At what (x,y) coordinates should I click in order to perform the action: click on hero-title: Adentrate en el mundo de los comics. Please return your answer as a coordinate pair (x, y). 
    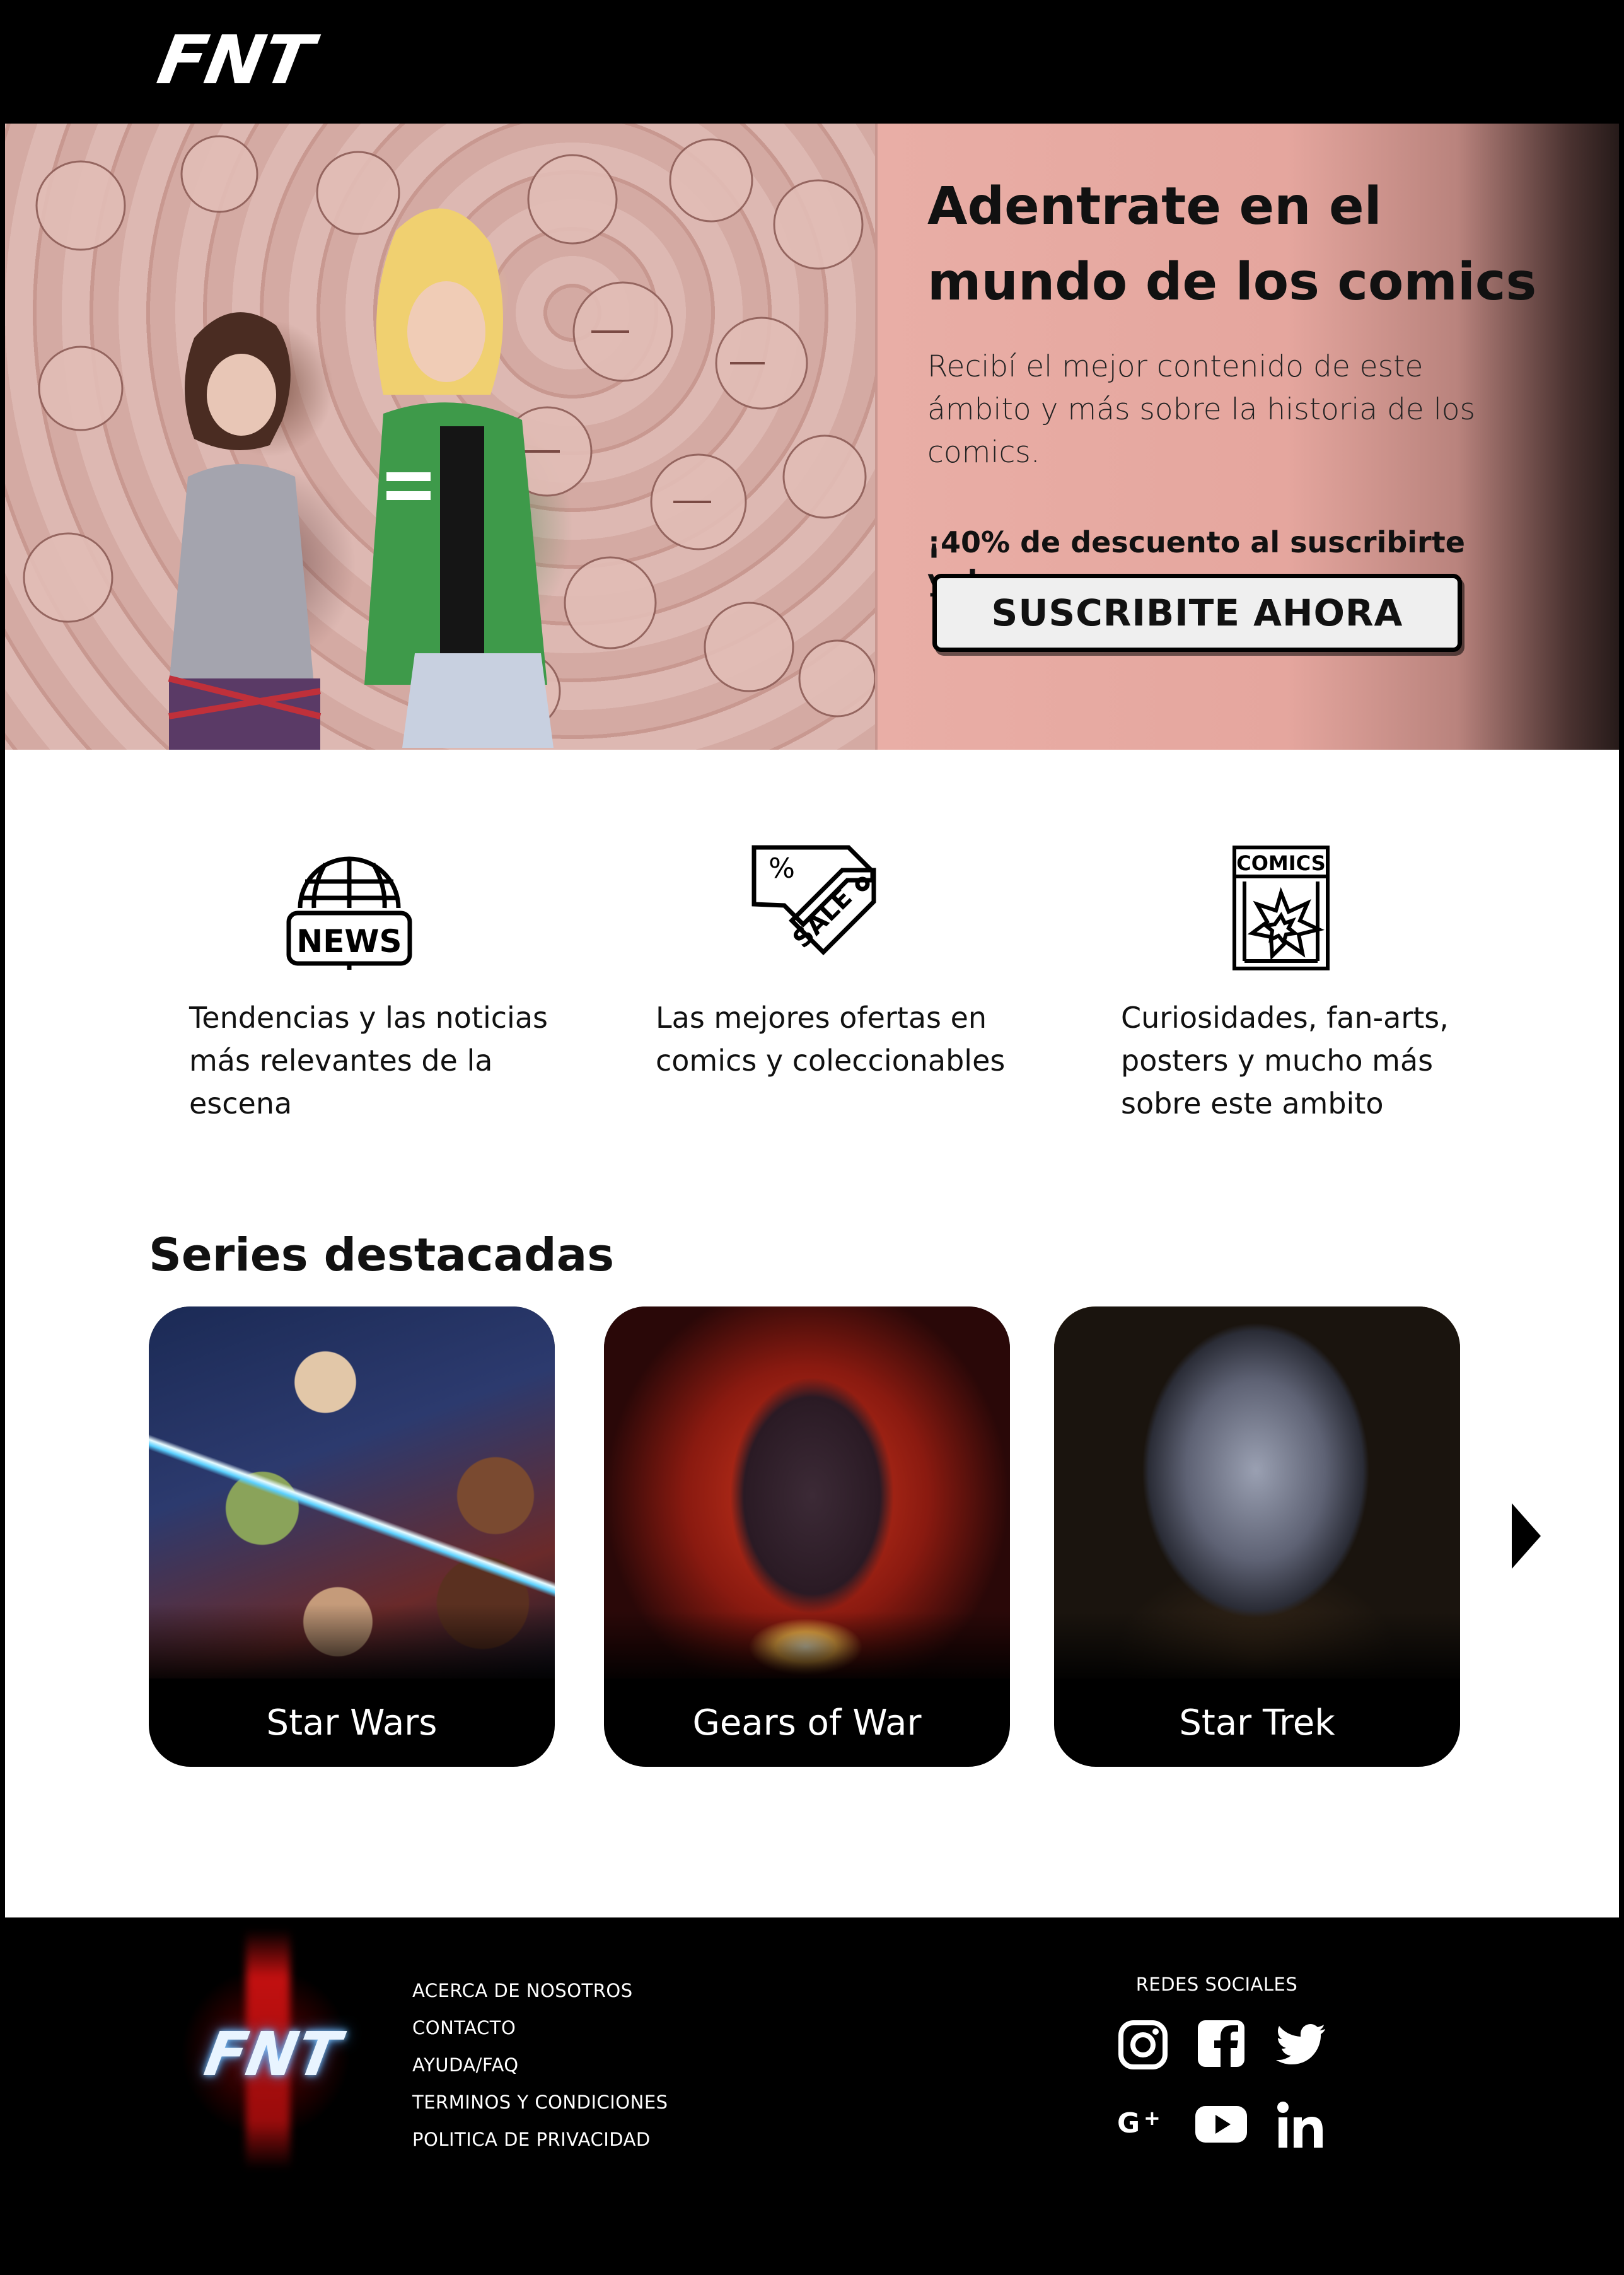
    Looking at the image, I should click on (1232, 244).